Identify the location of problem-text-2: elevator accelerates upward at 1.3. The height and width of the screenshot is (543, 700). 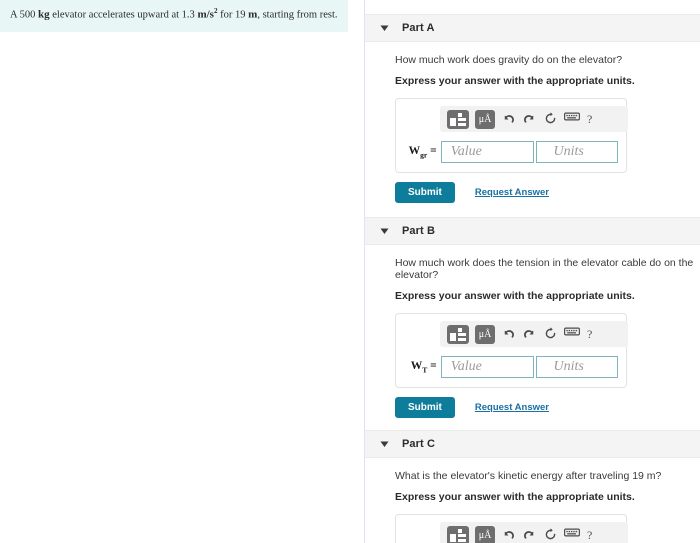
(123, 15).